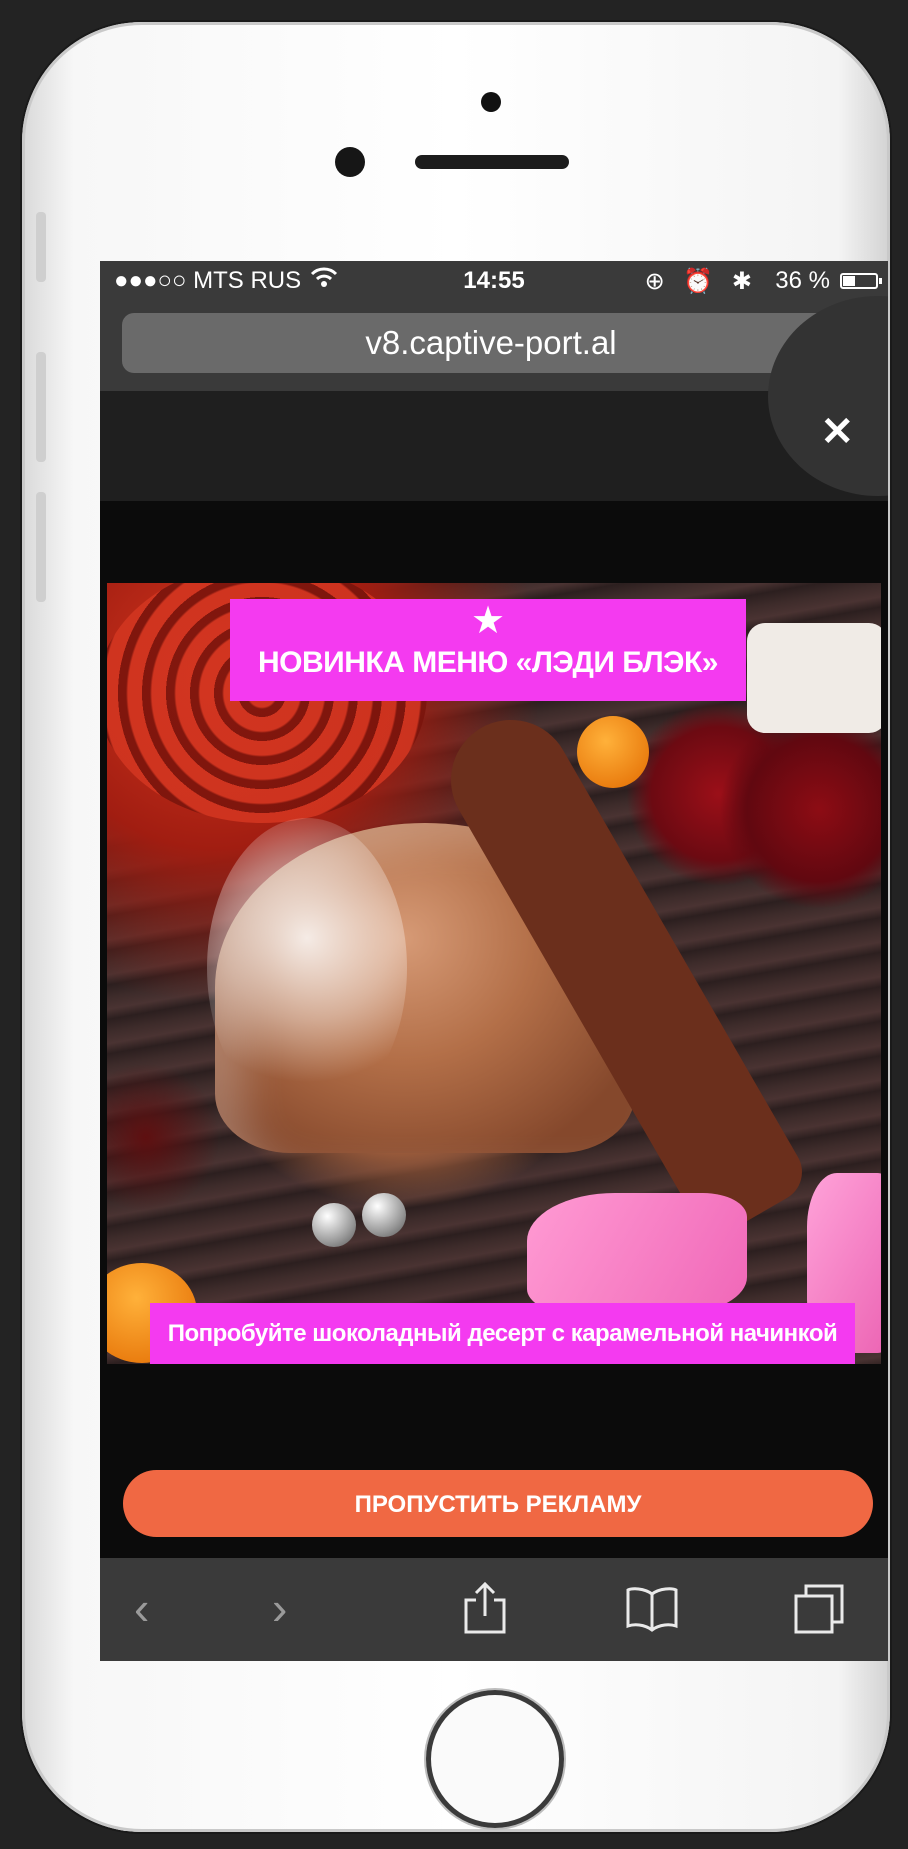 Image resolution: width=908 pixels, height=1849 pixels. What do you see at coordinates (861, 281) in the screenshot?
I see `battery-icon` at bounding box center [861, 281].